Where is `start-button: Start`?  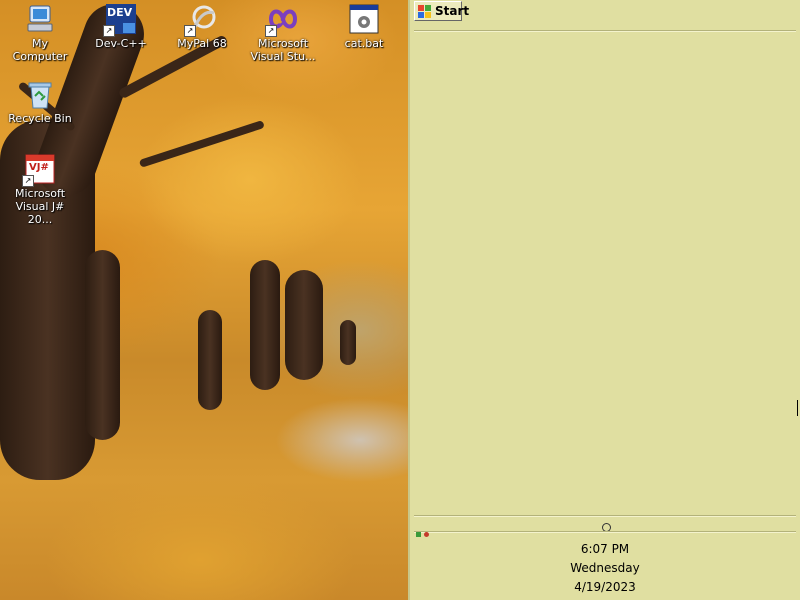 start-button: Start is located at coordinates (441, 11).